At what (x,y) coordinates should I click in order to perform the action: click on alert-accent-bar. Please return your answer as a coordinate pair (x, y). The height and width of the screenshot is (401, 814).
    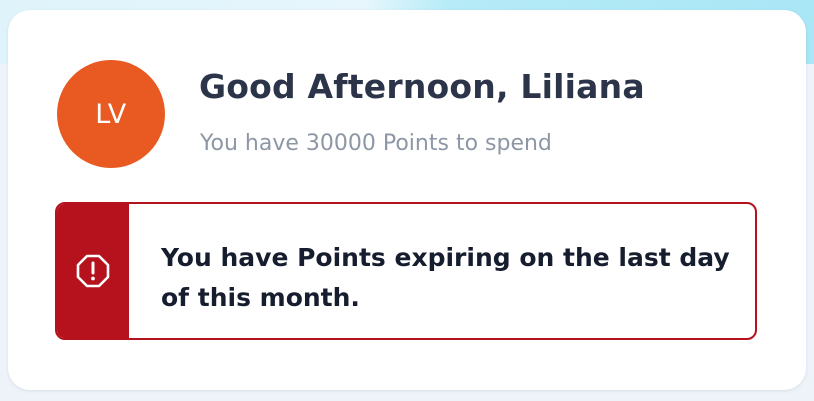
    Looking at the image, I should click on (93, 271).